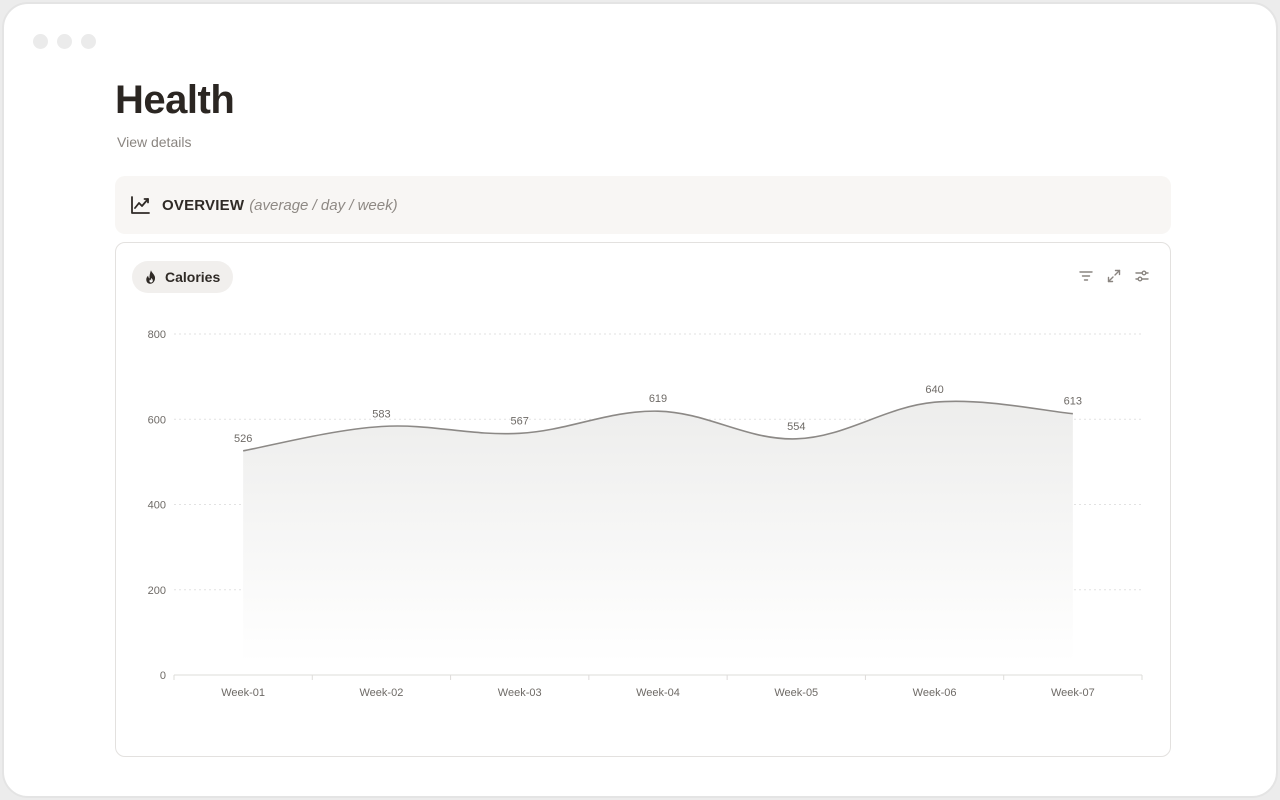 The image size is (1280, 800). I want to click on data-label: 640, so click(934, 390).